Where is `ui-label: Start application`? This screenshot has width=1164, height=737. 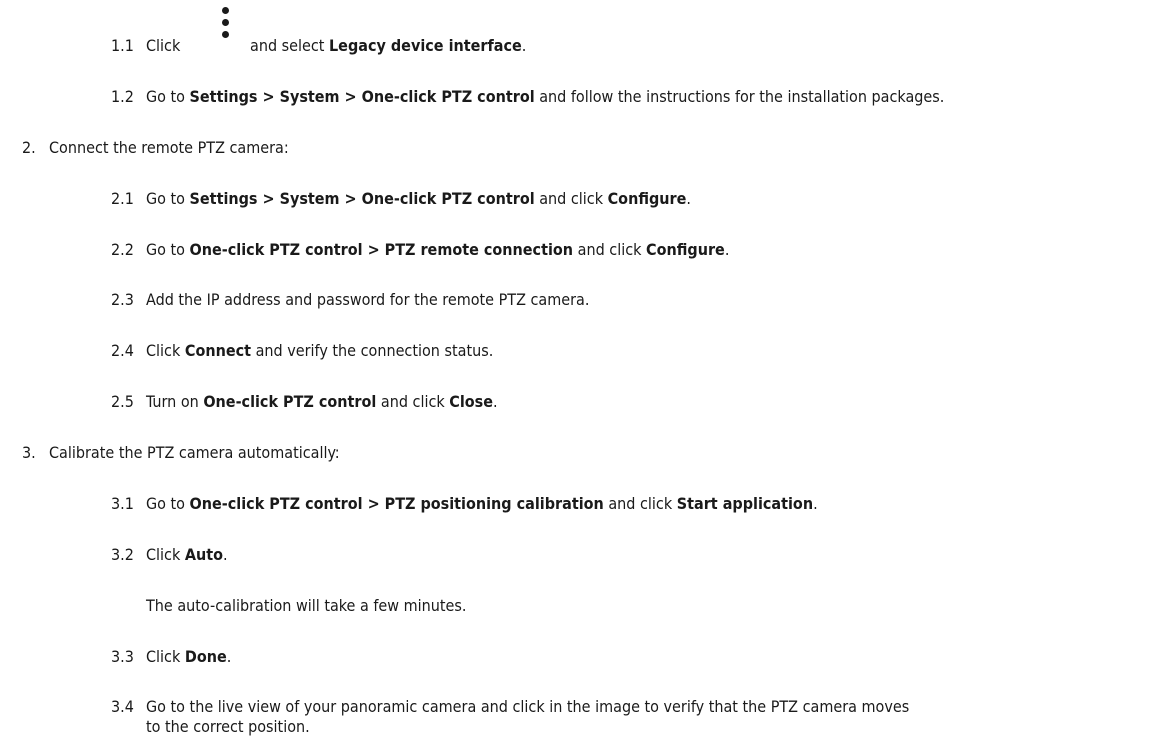 ui-label: Start application is located at coordinates (745, 503).